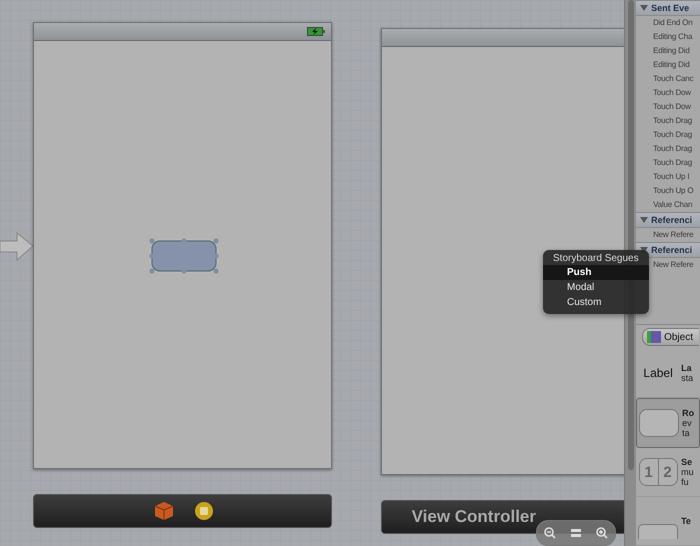 The width and height of the screenshot is (700, 546). Describe the element at coordinates (687, 472) in the screenshot. I see `item-description: mu` at that location.